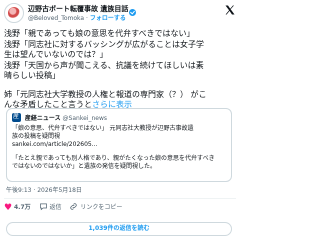 Image resolution: width=320 pixels, height=250 pixels. Describe the element at coordinates (113, 158) in the screenshot. I see `quoted-line: 「たとえ親であっても別人格であり、親がたくなった娘の意思を代弁すべき` at that location.